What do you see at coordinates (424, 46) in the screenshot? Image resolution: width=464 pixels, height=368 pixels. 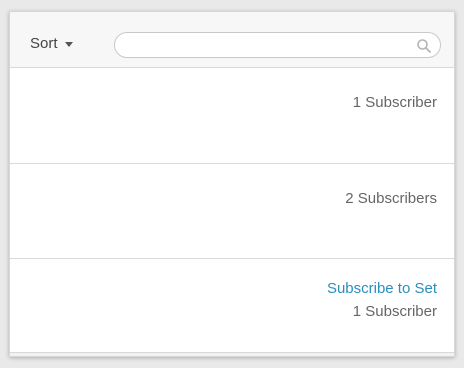 I see `search-icon` at bounding box center [424, 46].